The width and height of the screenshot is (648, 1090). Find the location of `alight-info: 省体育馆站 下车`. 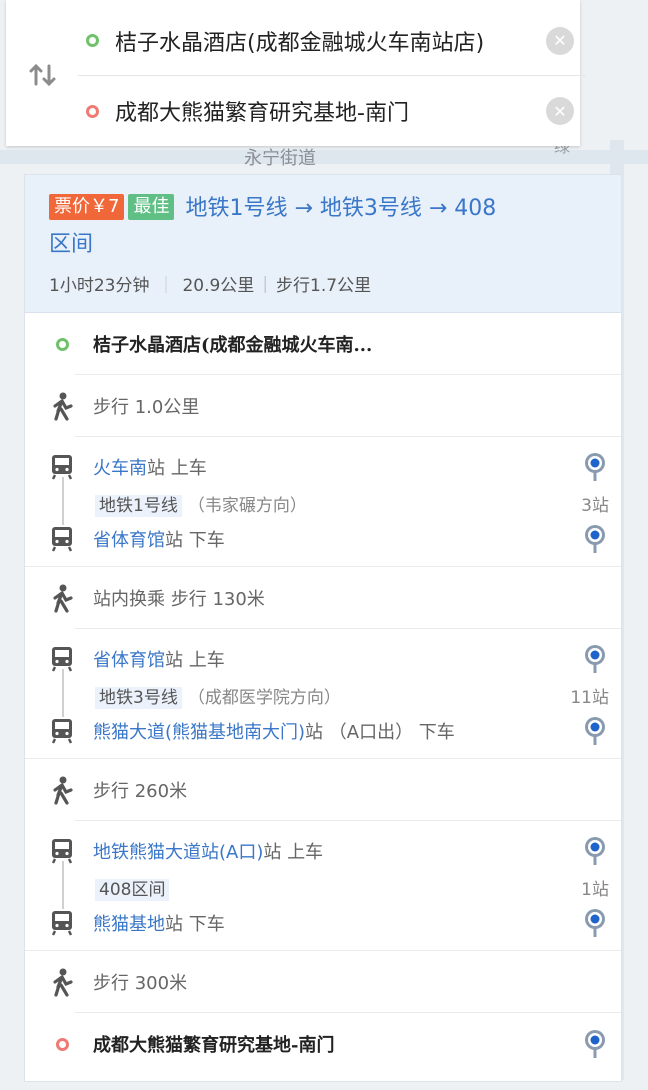

alight-info: 省体育馆站 下车 is located at coordinates (159, 540).